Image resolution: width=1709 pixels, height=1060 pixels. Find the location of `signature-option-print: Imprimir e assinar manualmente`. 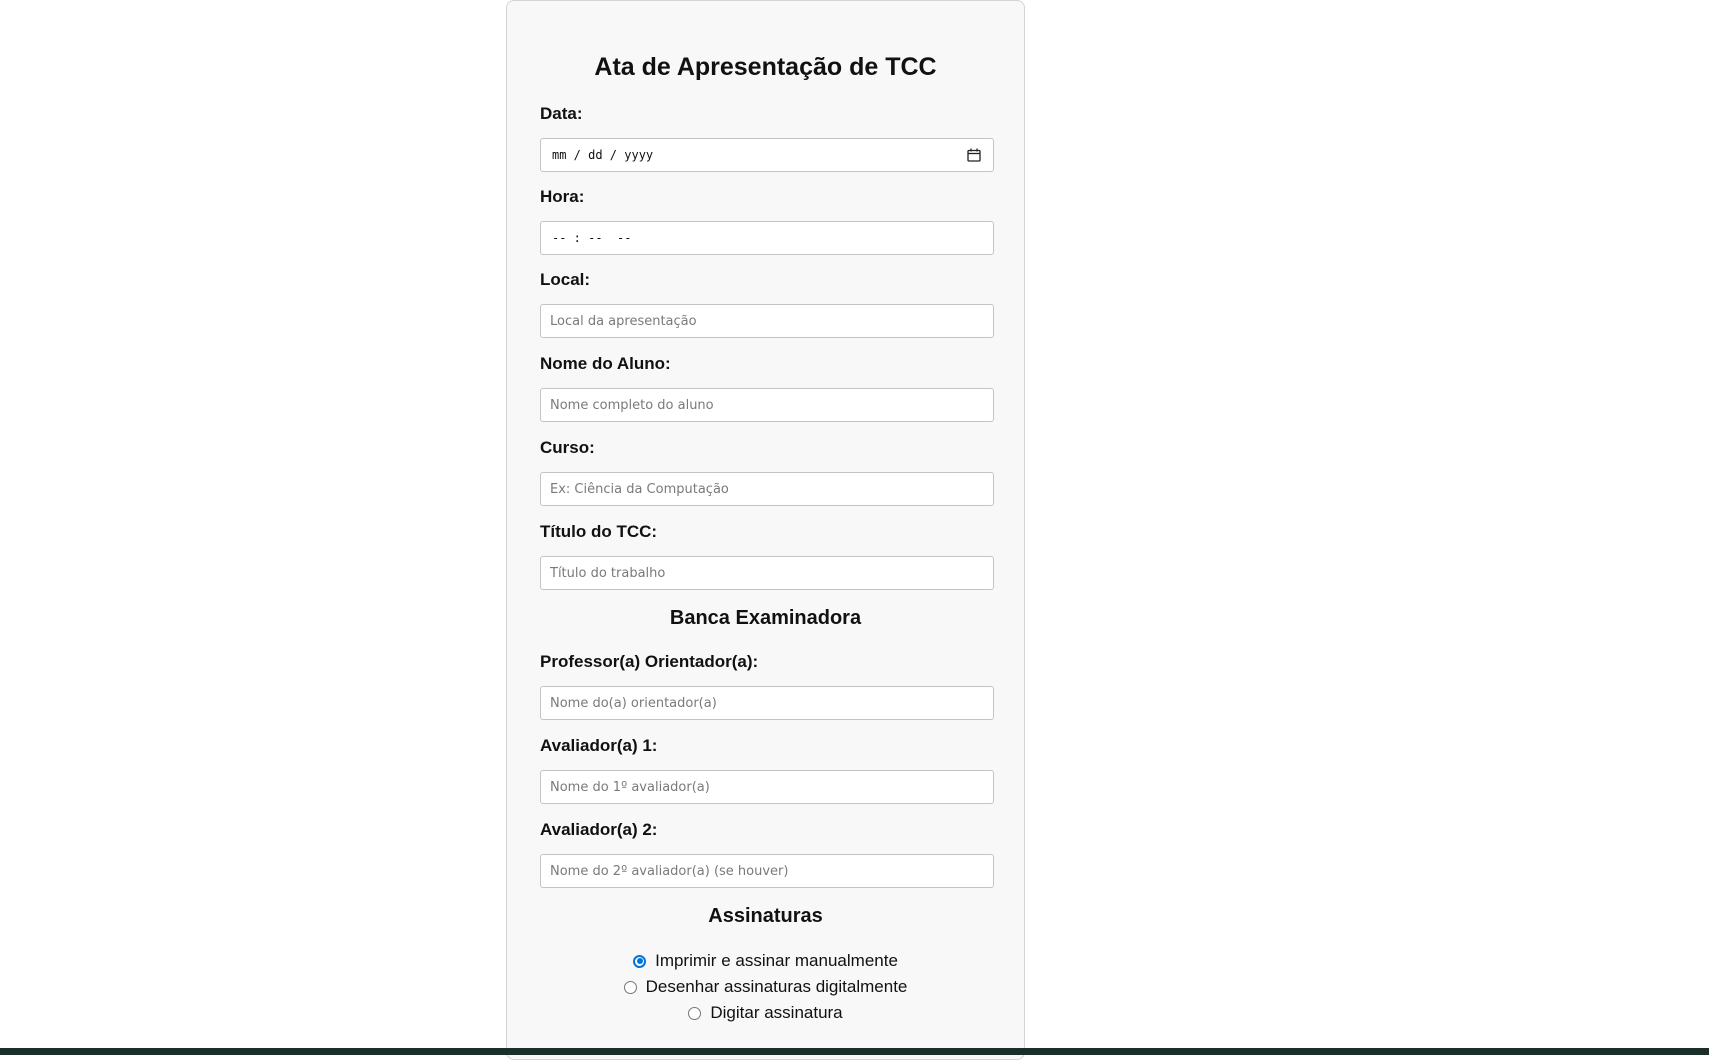

signature-option-print: Imprimir e assinar manualmente is located at coordinates (765, 961).